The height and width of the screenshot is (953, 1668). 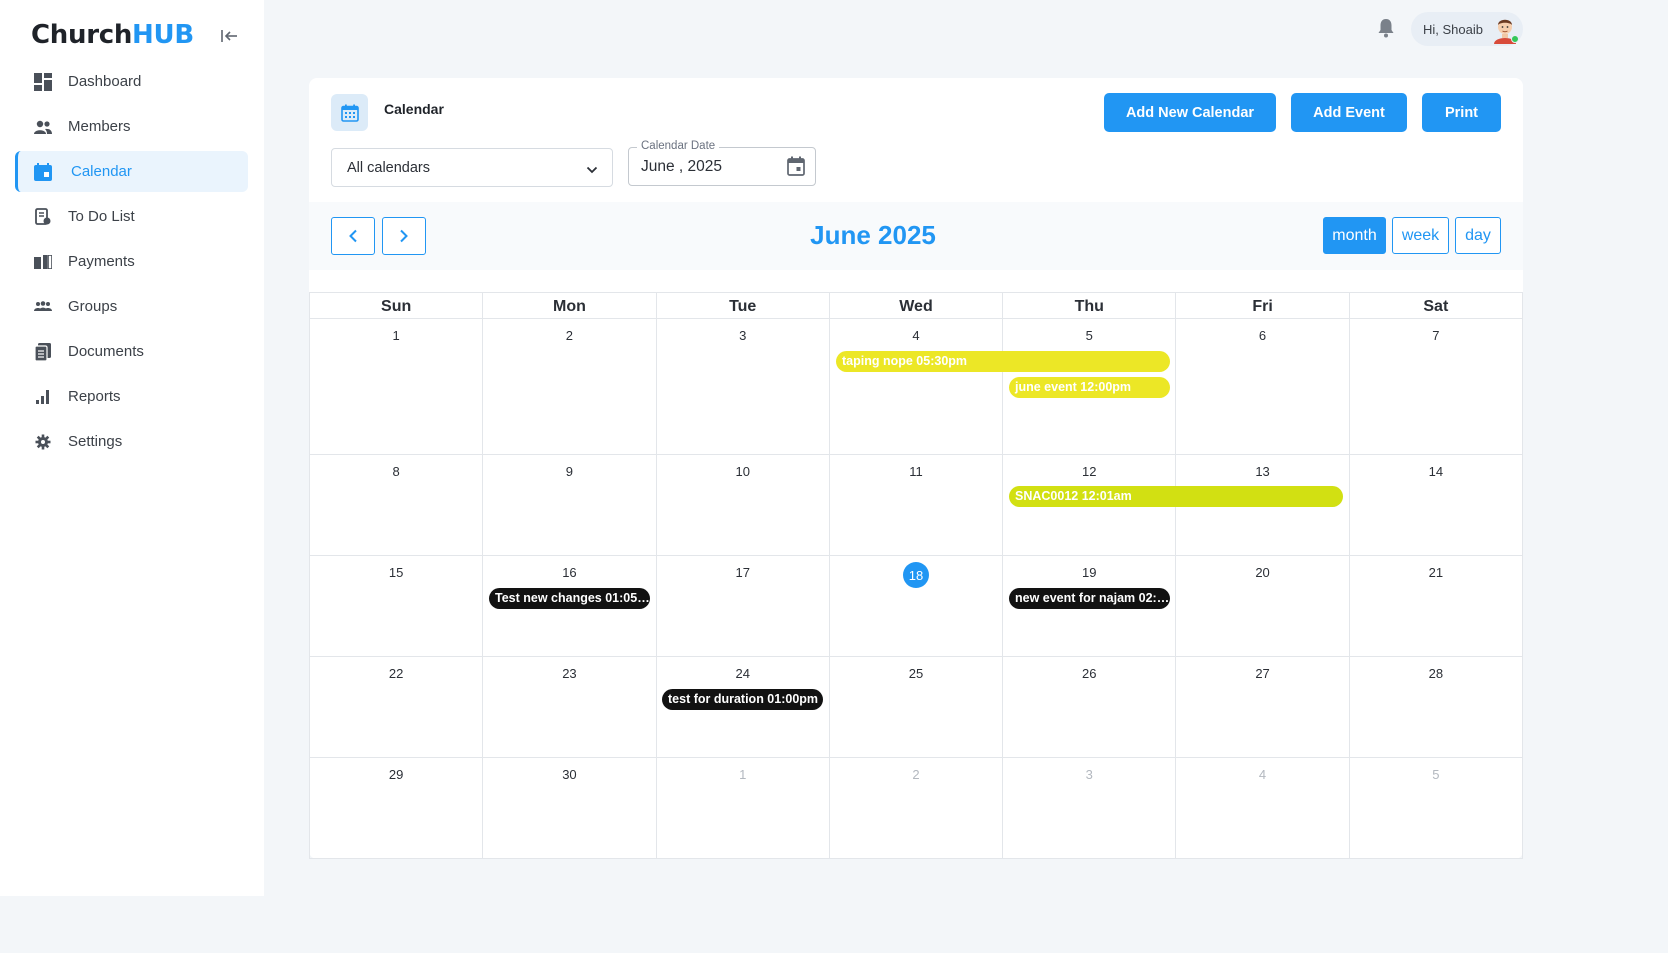 What do you see at coordinates (592, 170) in the screenshot?
I see `chevron-down-icon` at bounding box center [592, 170].